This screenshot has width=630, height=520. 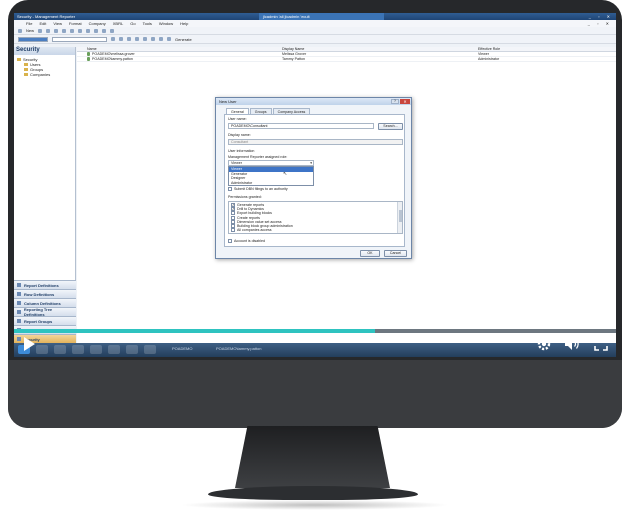 What do you see at coordinates (542, 49) in the screenshot?
I see `column-header-effective-role: Effective Role` at bounding box center [542, 49].